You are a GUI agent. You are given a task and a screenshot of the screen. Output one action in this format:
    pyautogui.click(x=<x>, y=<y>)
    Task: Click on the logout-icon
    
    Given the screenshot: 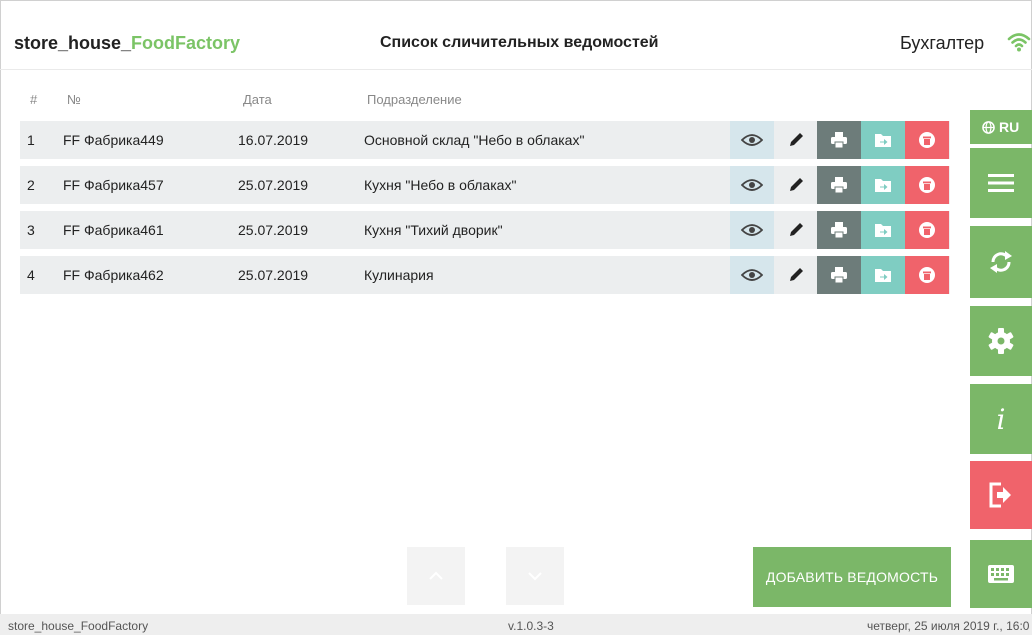 What is the action you would take?
    pyautogui.click(x=1000, y=495)
    